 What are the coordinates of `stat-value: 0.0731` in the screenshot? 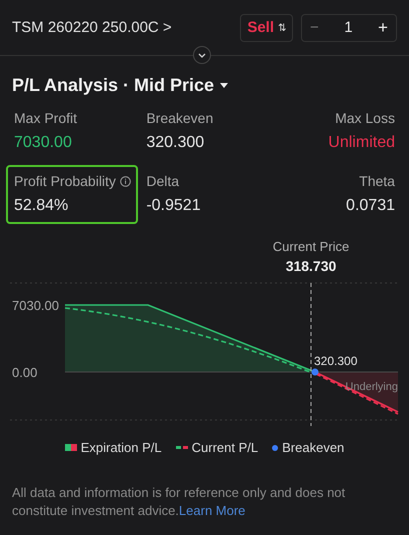 It's located at (370, 206).